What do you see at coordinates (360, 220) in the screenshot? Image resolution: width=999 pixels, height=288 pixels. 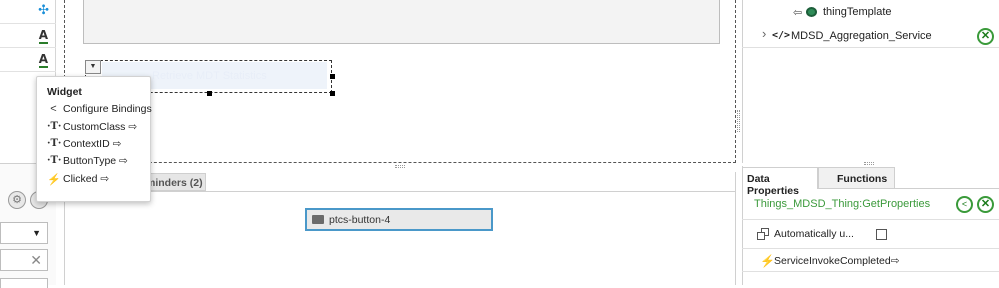 I see `widget-chip-label: ptcs-button-4` at bounding box center [360, 220].